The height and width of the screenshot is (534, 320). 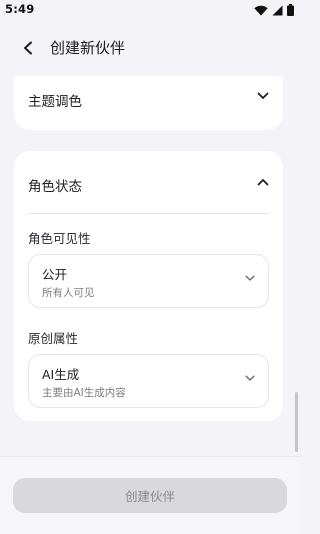 I want to click on chevron-up-icon, so click(x=263, y=182).